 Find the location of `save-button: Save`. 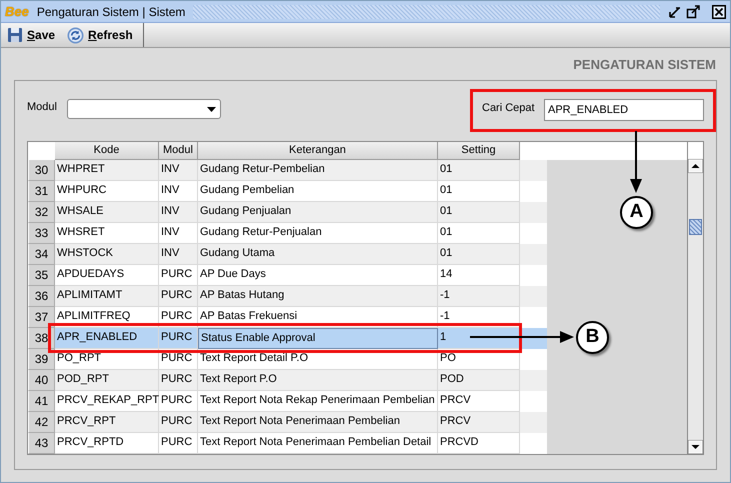

save-button: Save is located at coordinates (31, 35).